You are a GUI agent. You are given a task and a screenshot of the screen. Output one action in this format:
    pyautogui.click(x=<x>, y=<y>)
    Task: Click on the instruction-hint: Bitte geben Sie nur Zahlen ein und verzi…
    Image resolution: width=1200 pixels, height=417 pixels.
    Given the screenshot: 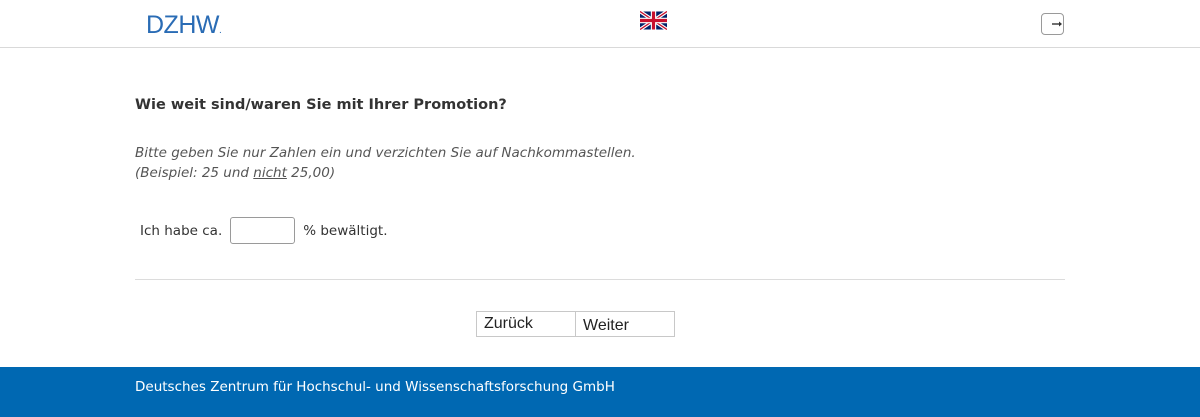 What is the action you would take?
    pyautogui.click(x=385, y=163)
    